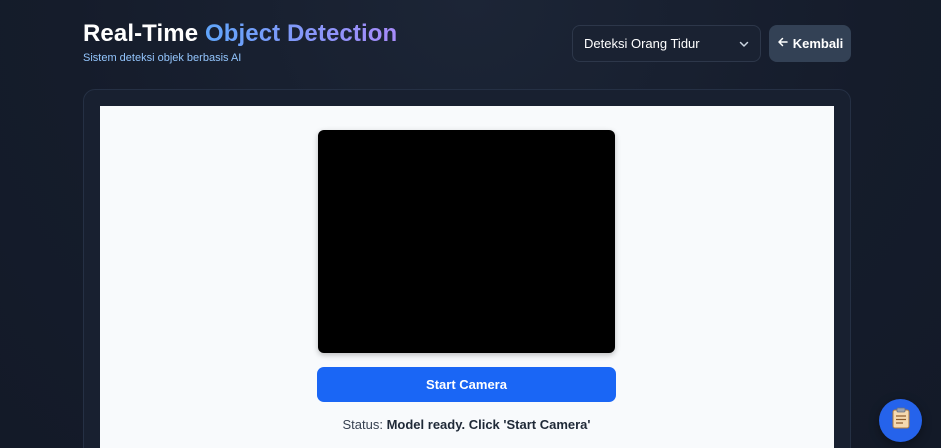  I want to click on model-select: Deteksi Orang Tidur, so click(666, 43).